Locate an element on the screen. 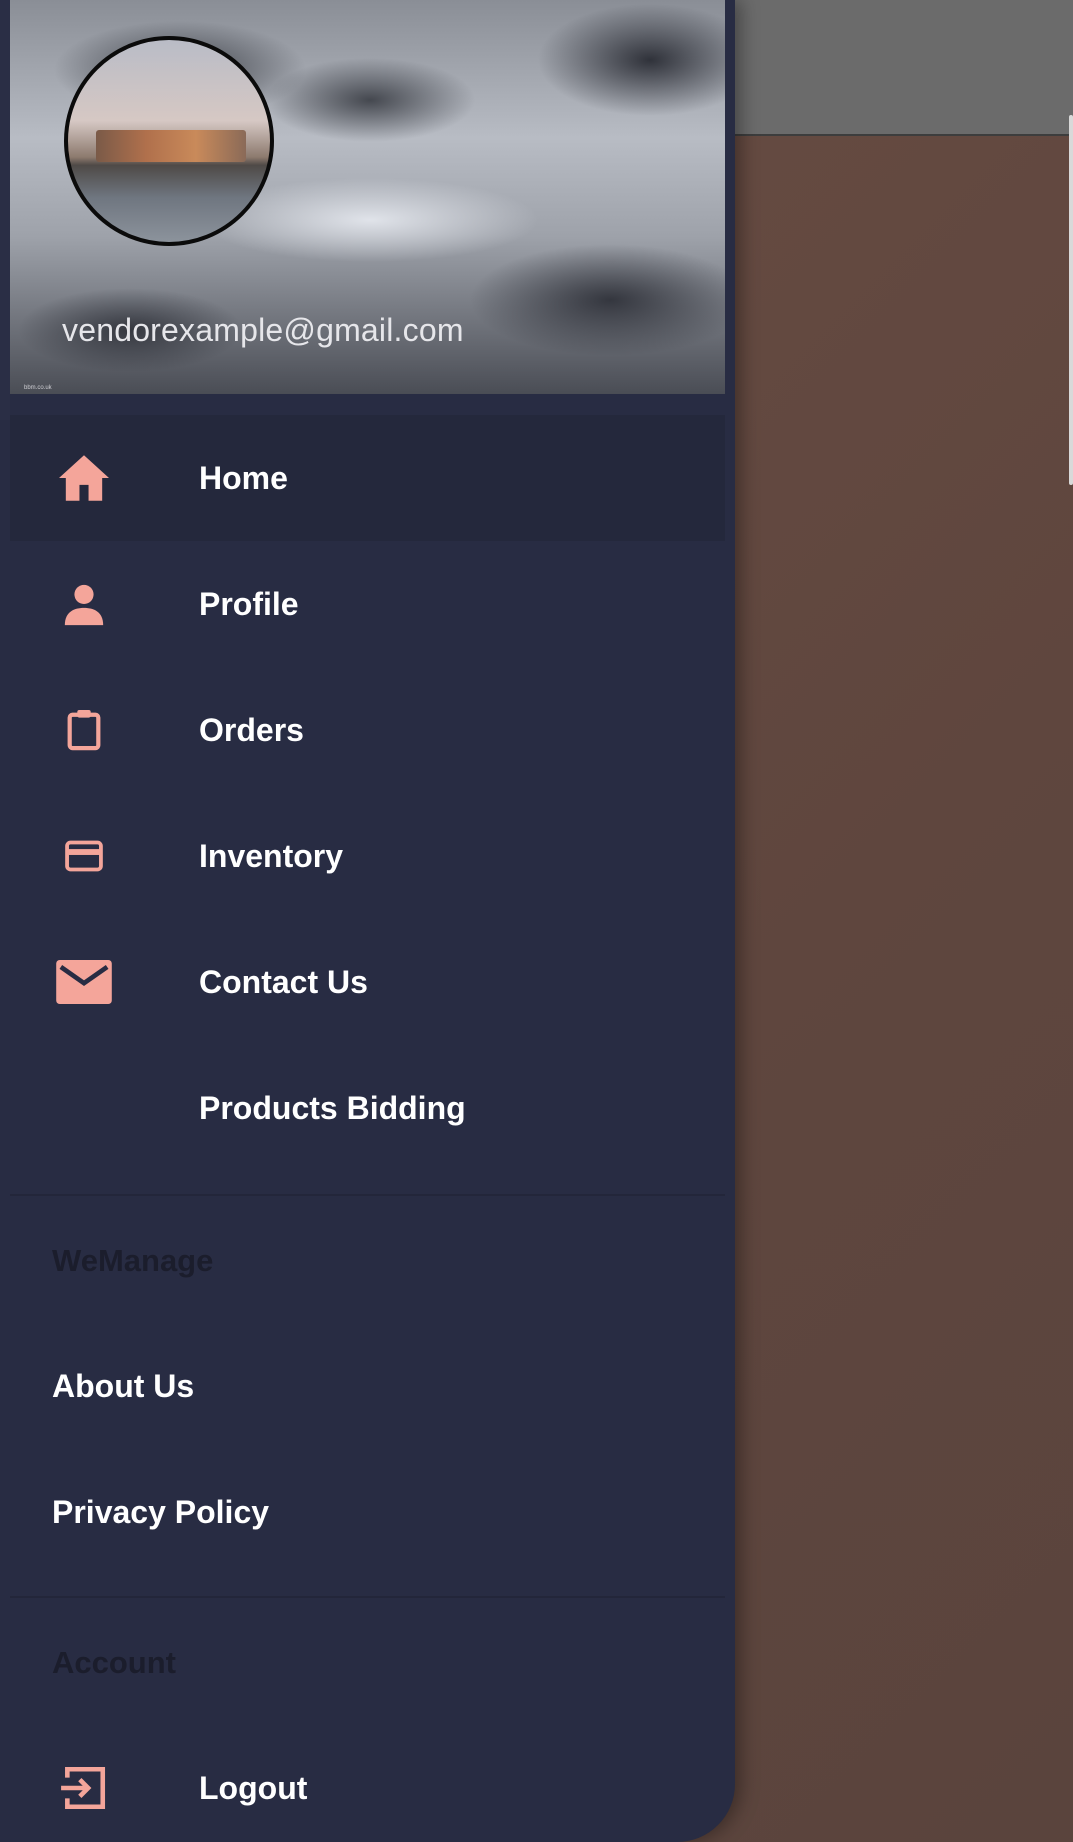  nav-item-orders: Orders is located at coordinates (367, 730).